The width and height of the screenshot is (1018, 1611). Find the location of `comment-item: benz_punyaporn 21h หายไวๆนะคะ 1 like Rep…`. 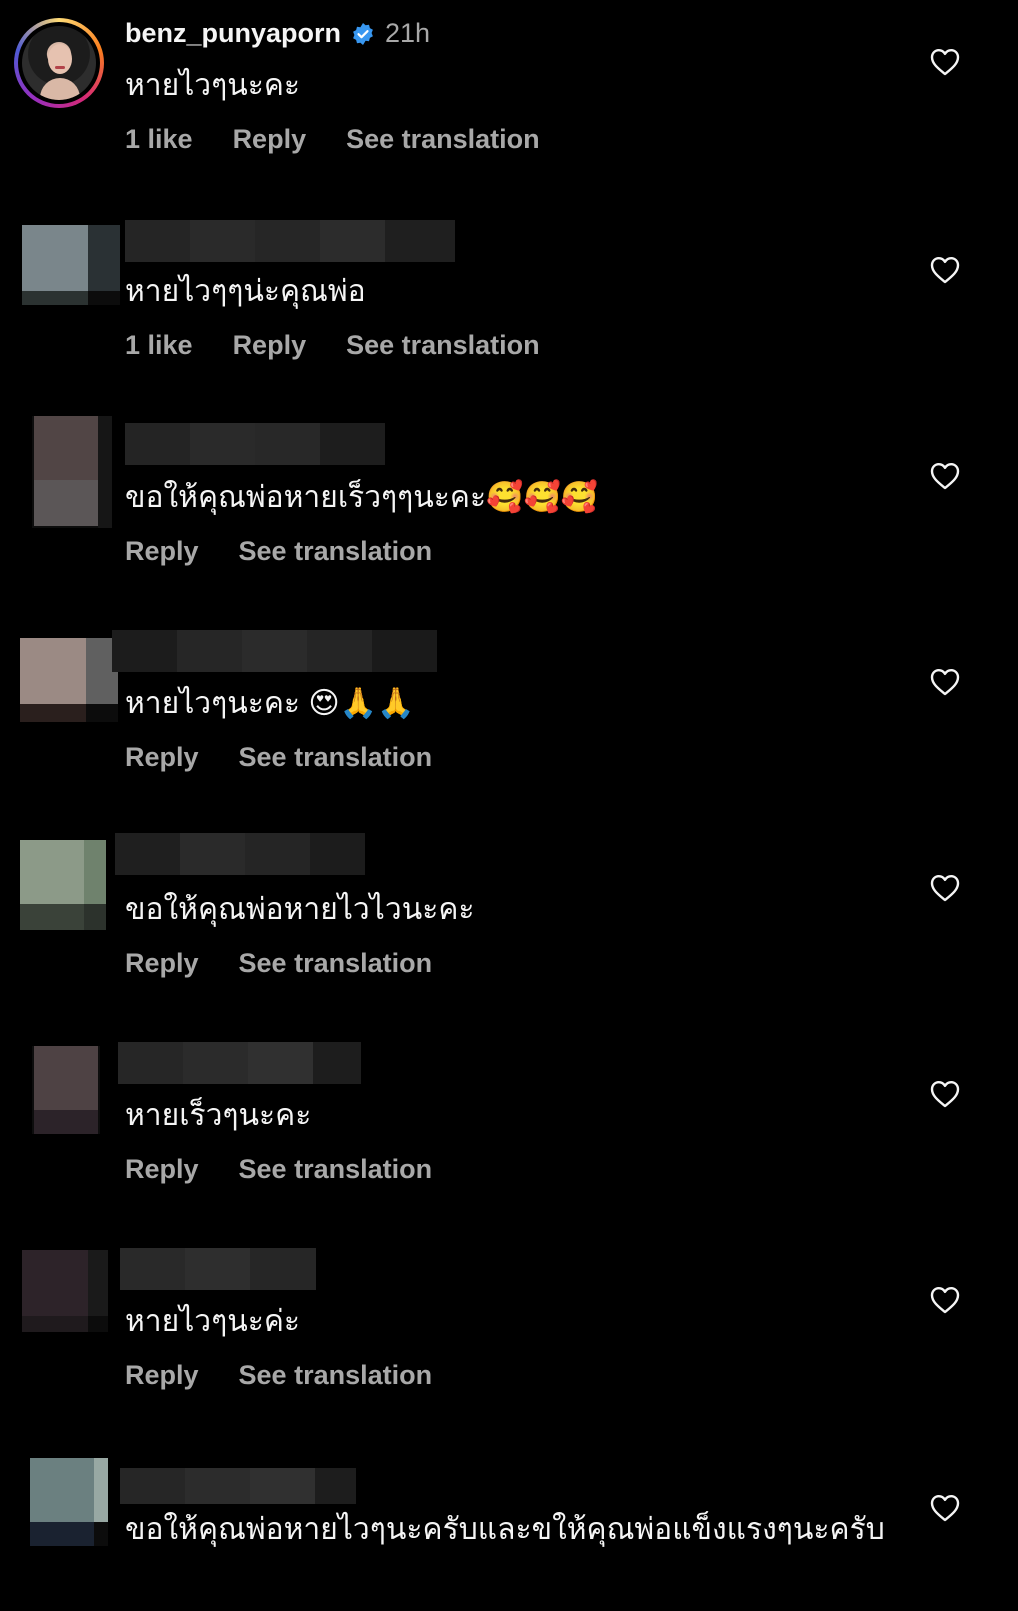

comment-item: benz_punyaporn 21h หายไวๆนะคะ 1 like Rep… is located at coordinates (509, 100).